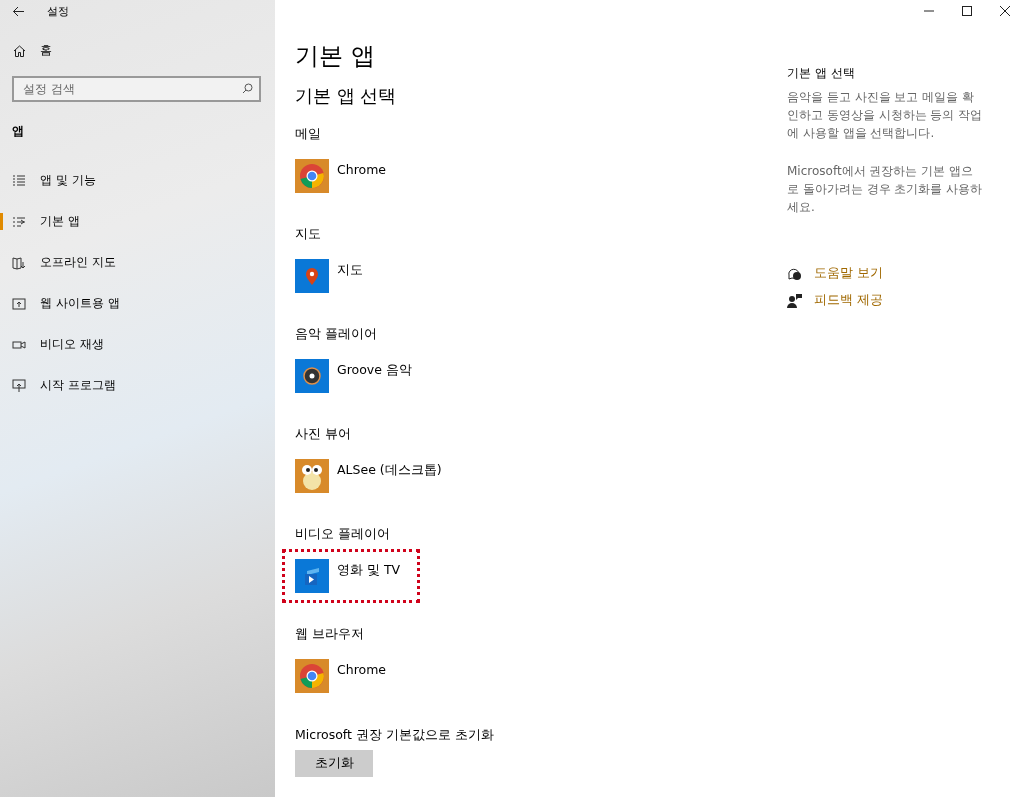 The width and height of the screenshot is (1024, 797). Describe the element at coordinates (18, 131) in the screenshot. I see `section-heading: 앱` at that location.